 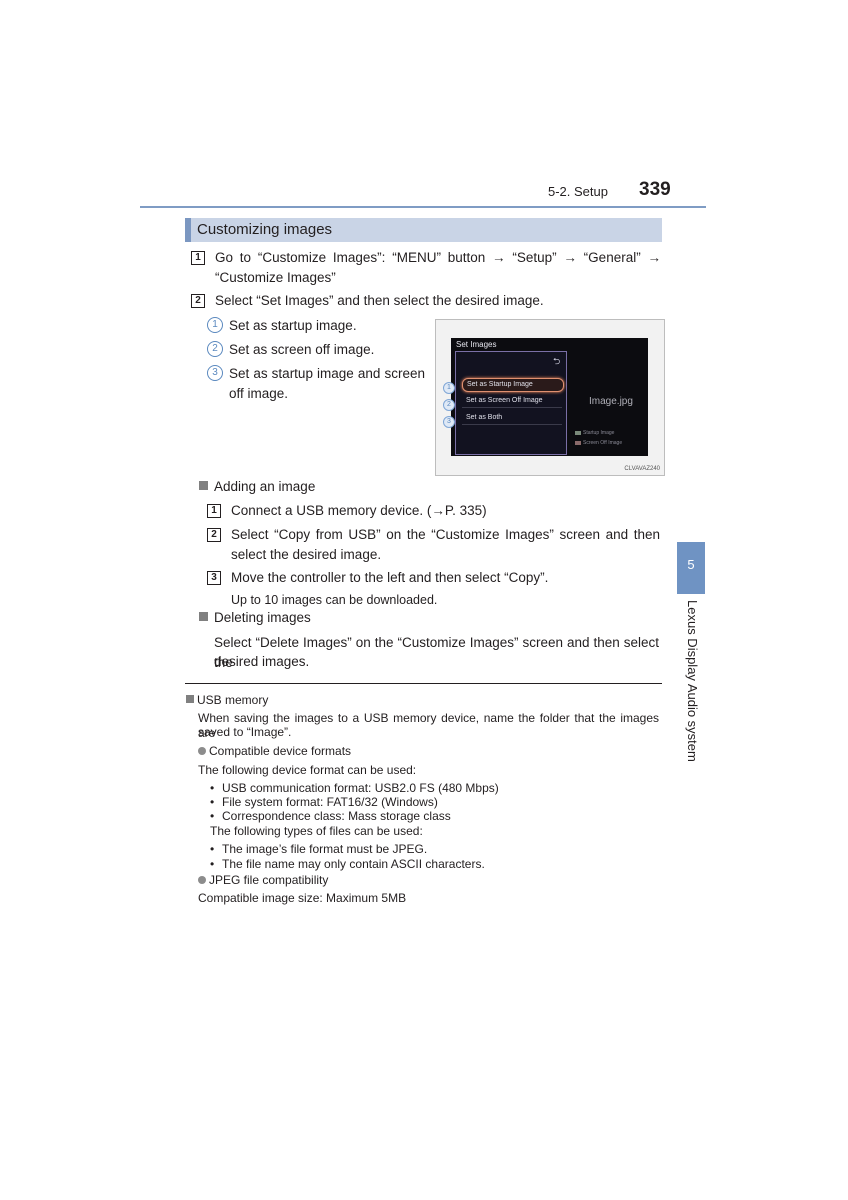 What do you see at coordinates (327, 373) in the screenshot?
I see `option-text: Set as startup image and screen` at bounding box center [327, 373].